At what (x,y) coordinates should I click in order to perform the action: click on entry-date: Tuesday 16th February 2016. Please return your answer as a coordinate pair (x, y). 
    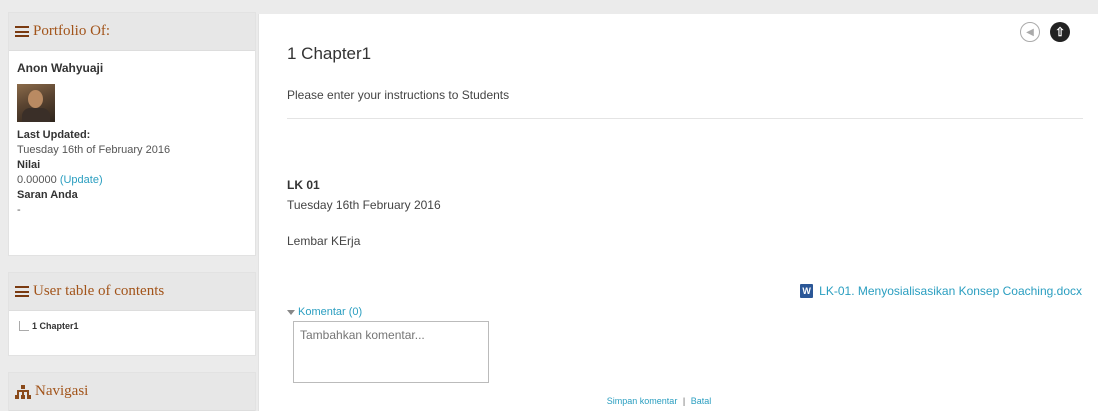
    Looking at the image, I should click on (364, 205).